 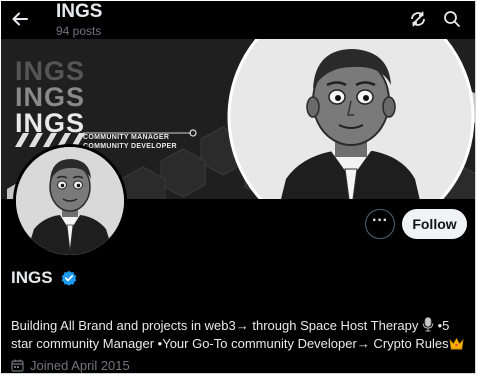 I want to click on back-arrow-icon, so click(x=20, y=19).